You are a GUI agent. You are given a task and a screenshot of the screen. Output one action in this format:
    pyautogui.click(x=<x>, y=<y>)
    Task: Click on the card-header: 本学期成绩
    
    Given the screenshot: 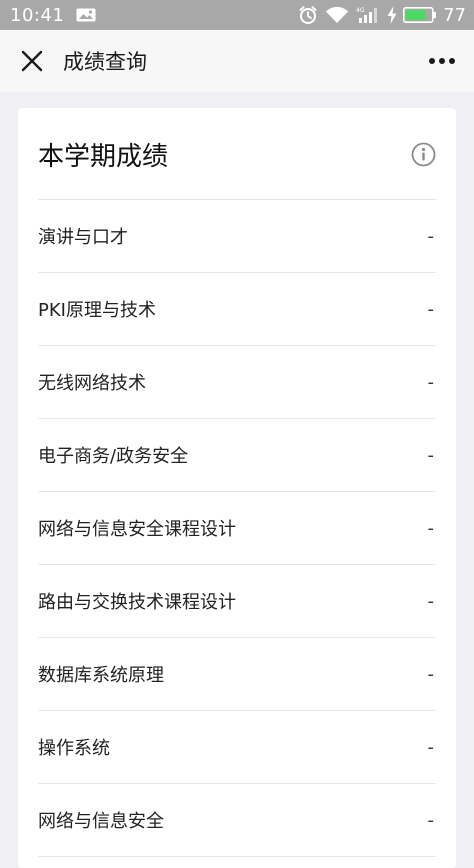 What is the action you would take?
    pyautogui.click(x=237, y=154)
    